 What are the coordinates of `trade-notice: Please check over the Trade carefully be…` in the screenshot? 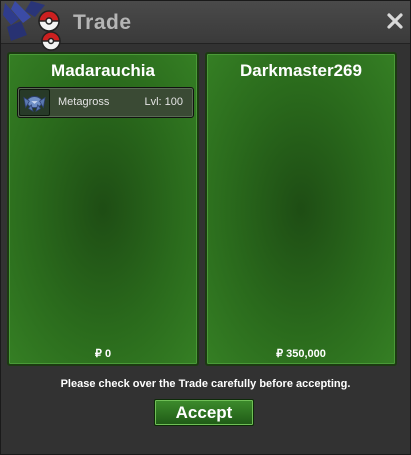 It's located at (205, 384).